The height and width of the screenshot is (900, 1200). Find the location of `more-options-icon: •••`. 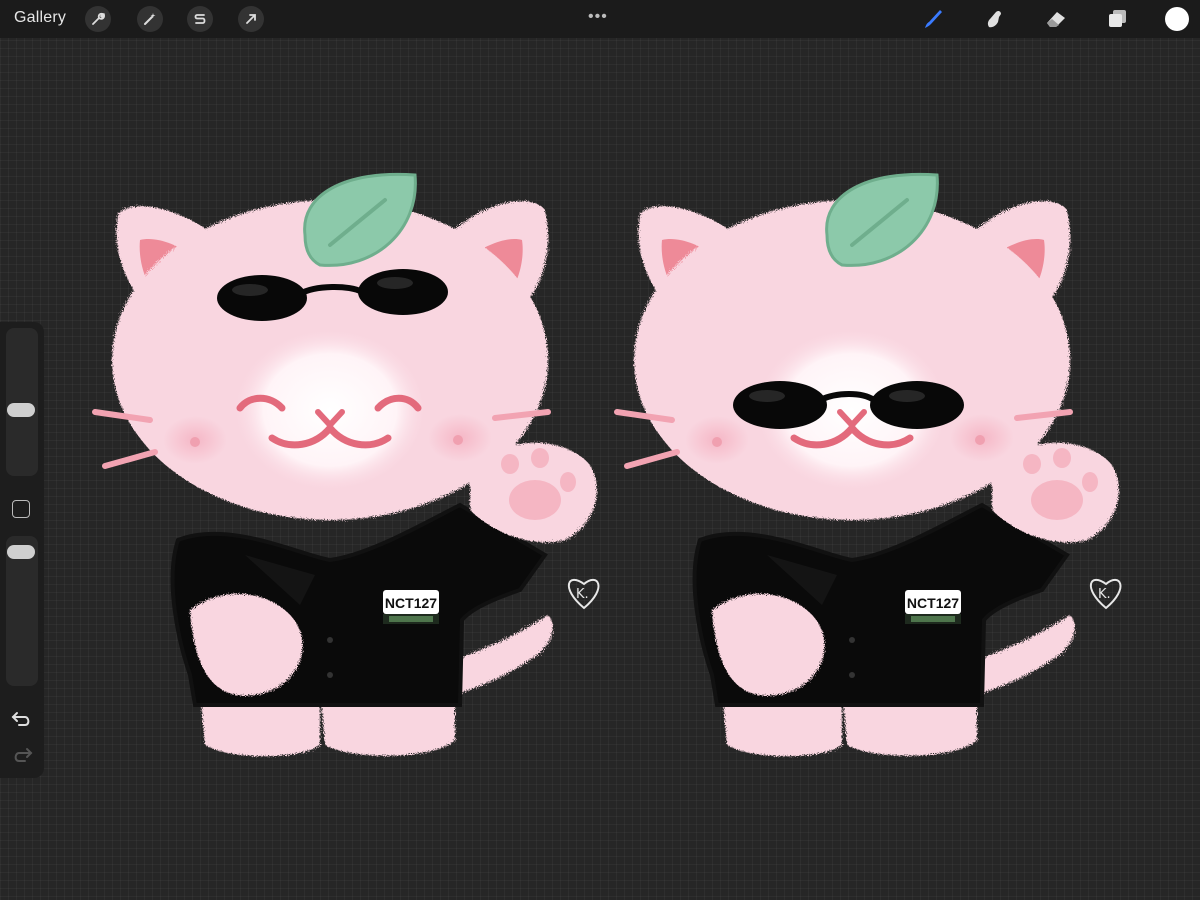

more-options-icon: ••• is located at coordinates (598, 17).